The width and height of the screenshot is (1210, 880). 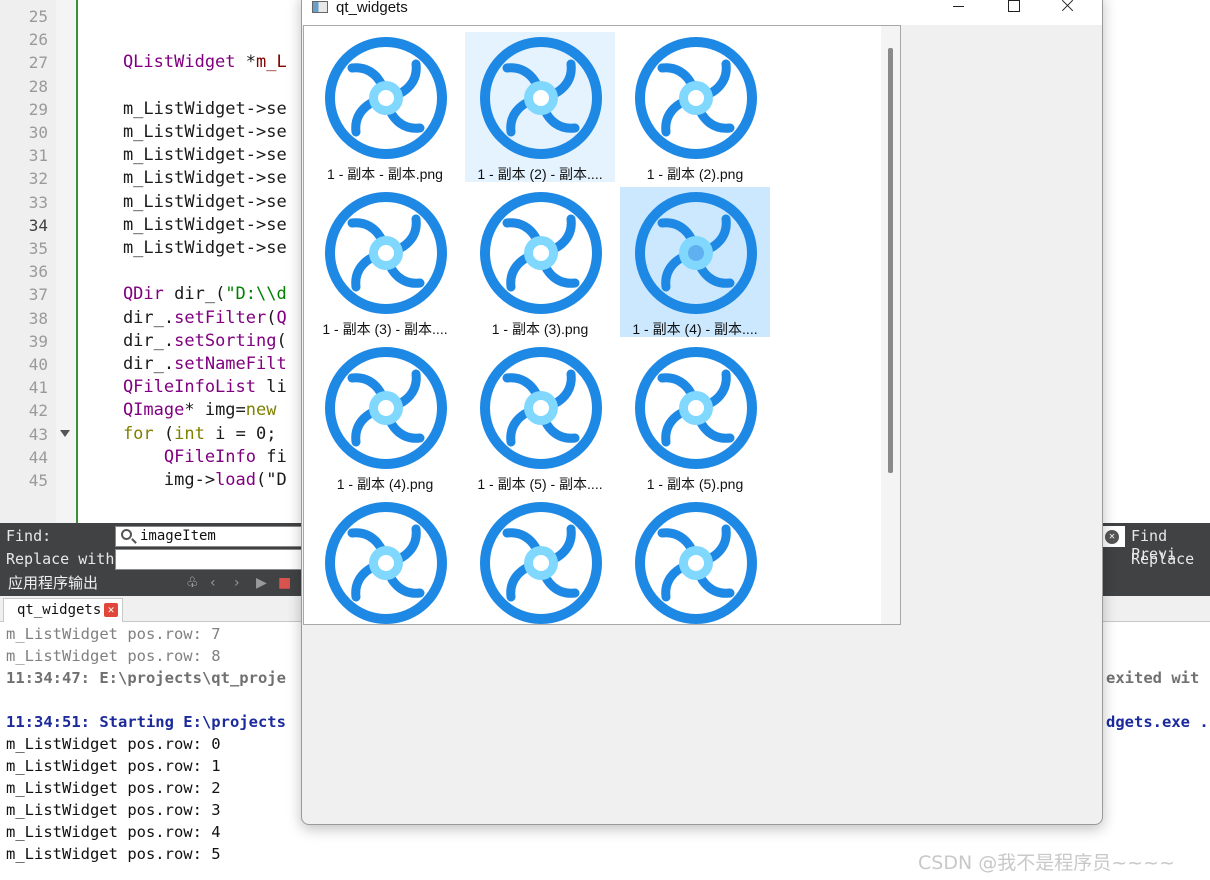 I want to click on code-token: Q, so click(x=281, y=317).